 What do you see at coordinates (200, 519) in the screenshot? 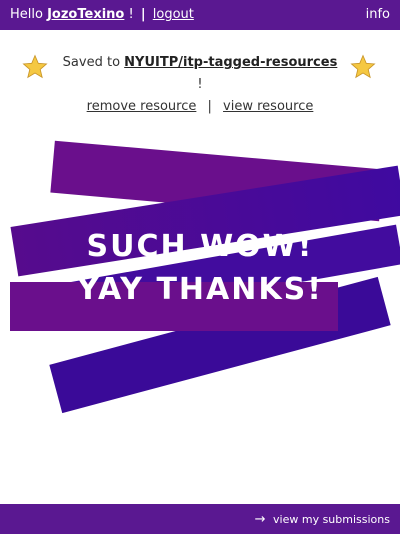
I see `footer-bar: → view my submissions` at bounding box center [200, 519].